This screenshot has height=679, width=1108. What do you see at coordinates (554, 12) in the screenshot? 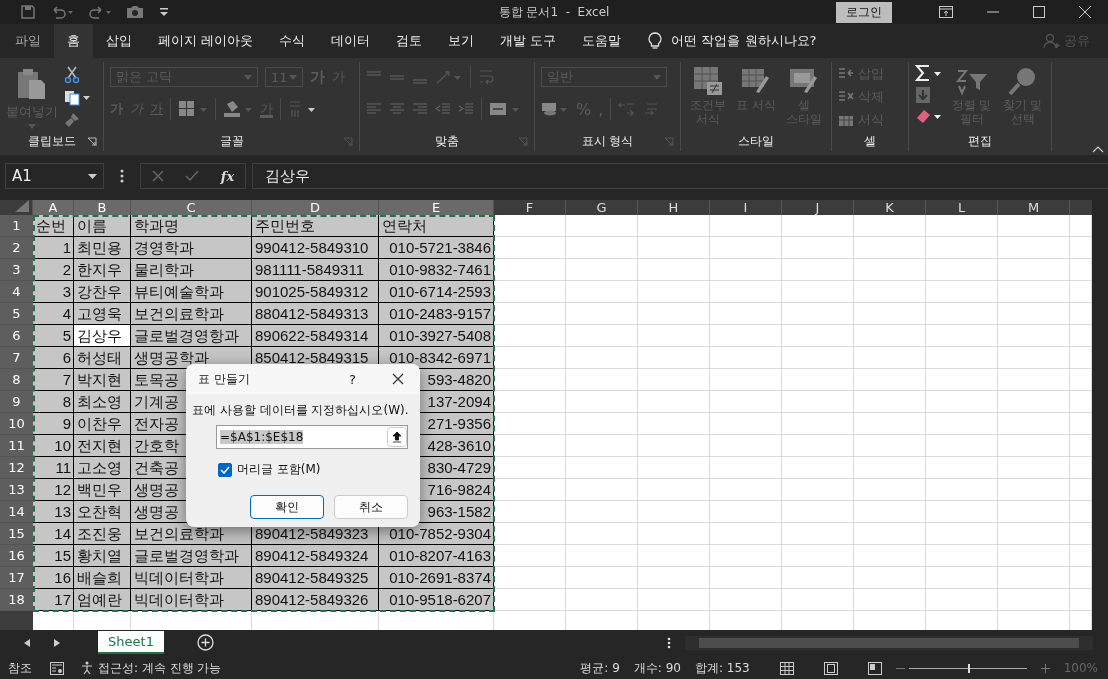
I see `window-title: 통합 문서1 - Excel` at bounding box center [554, 12].